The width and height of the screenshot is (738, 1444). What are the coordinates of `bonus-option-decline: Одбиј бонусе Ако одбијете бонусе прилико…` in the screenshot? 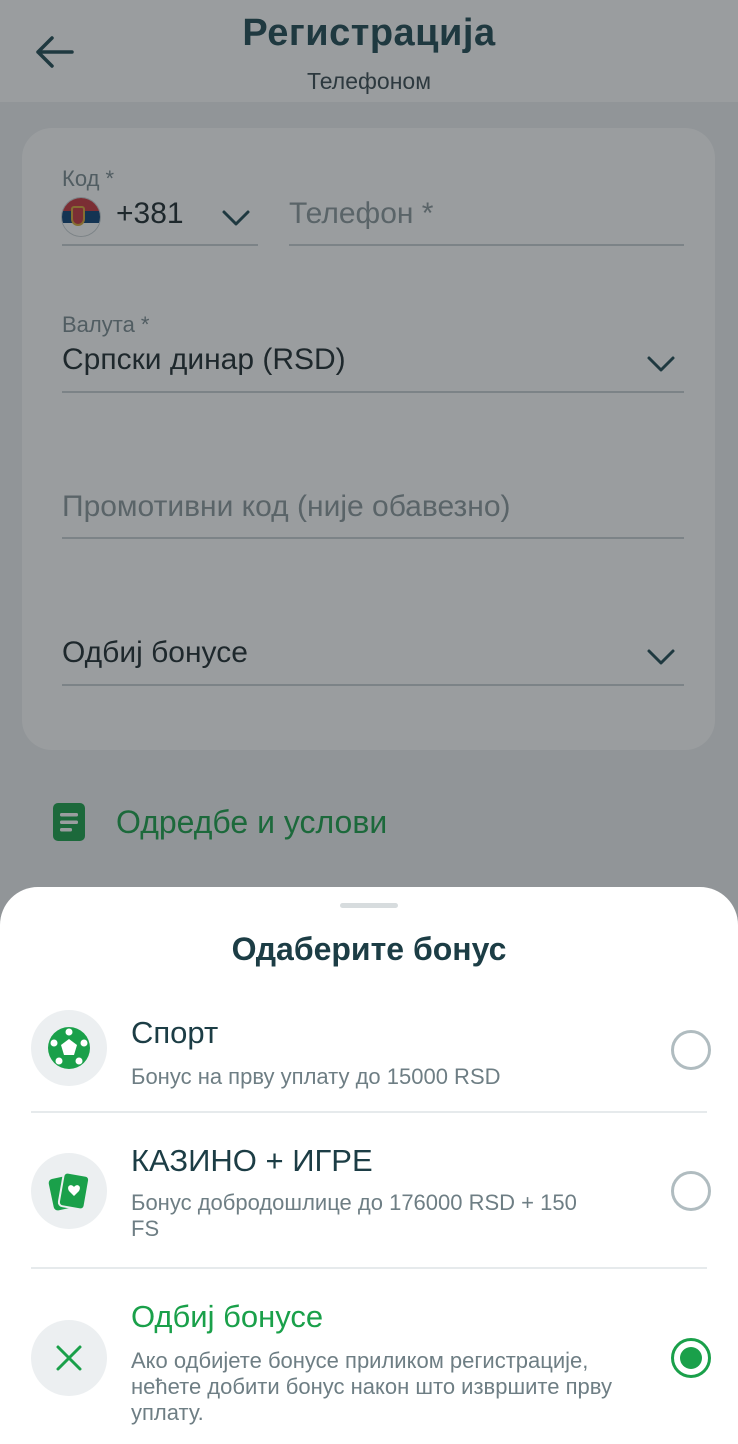 It's located at (369, 1361).